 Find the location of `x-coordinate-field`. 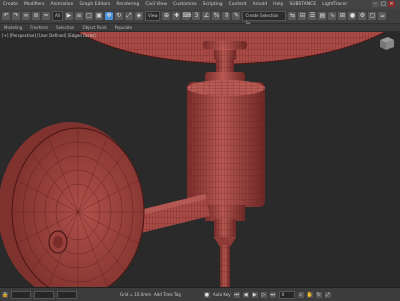

x-coordinate-field is located at coordinates (21, 294).